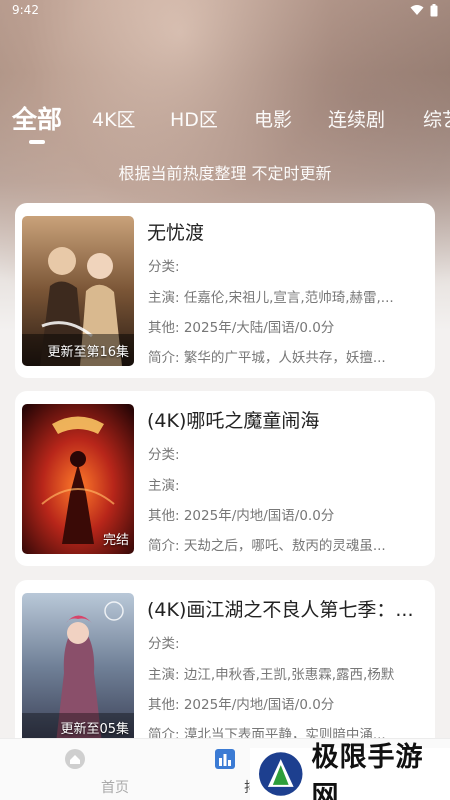 The image size is (450, 800). What do you see at coordinates (115, 788) in the screenshot?
I see `nav-home-label: 首页` at bounding box center [115, 788].